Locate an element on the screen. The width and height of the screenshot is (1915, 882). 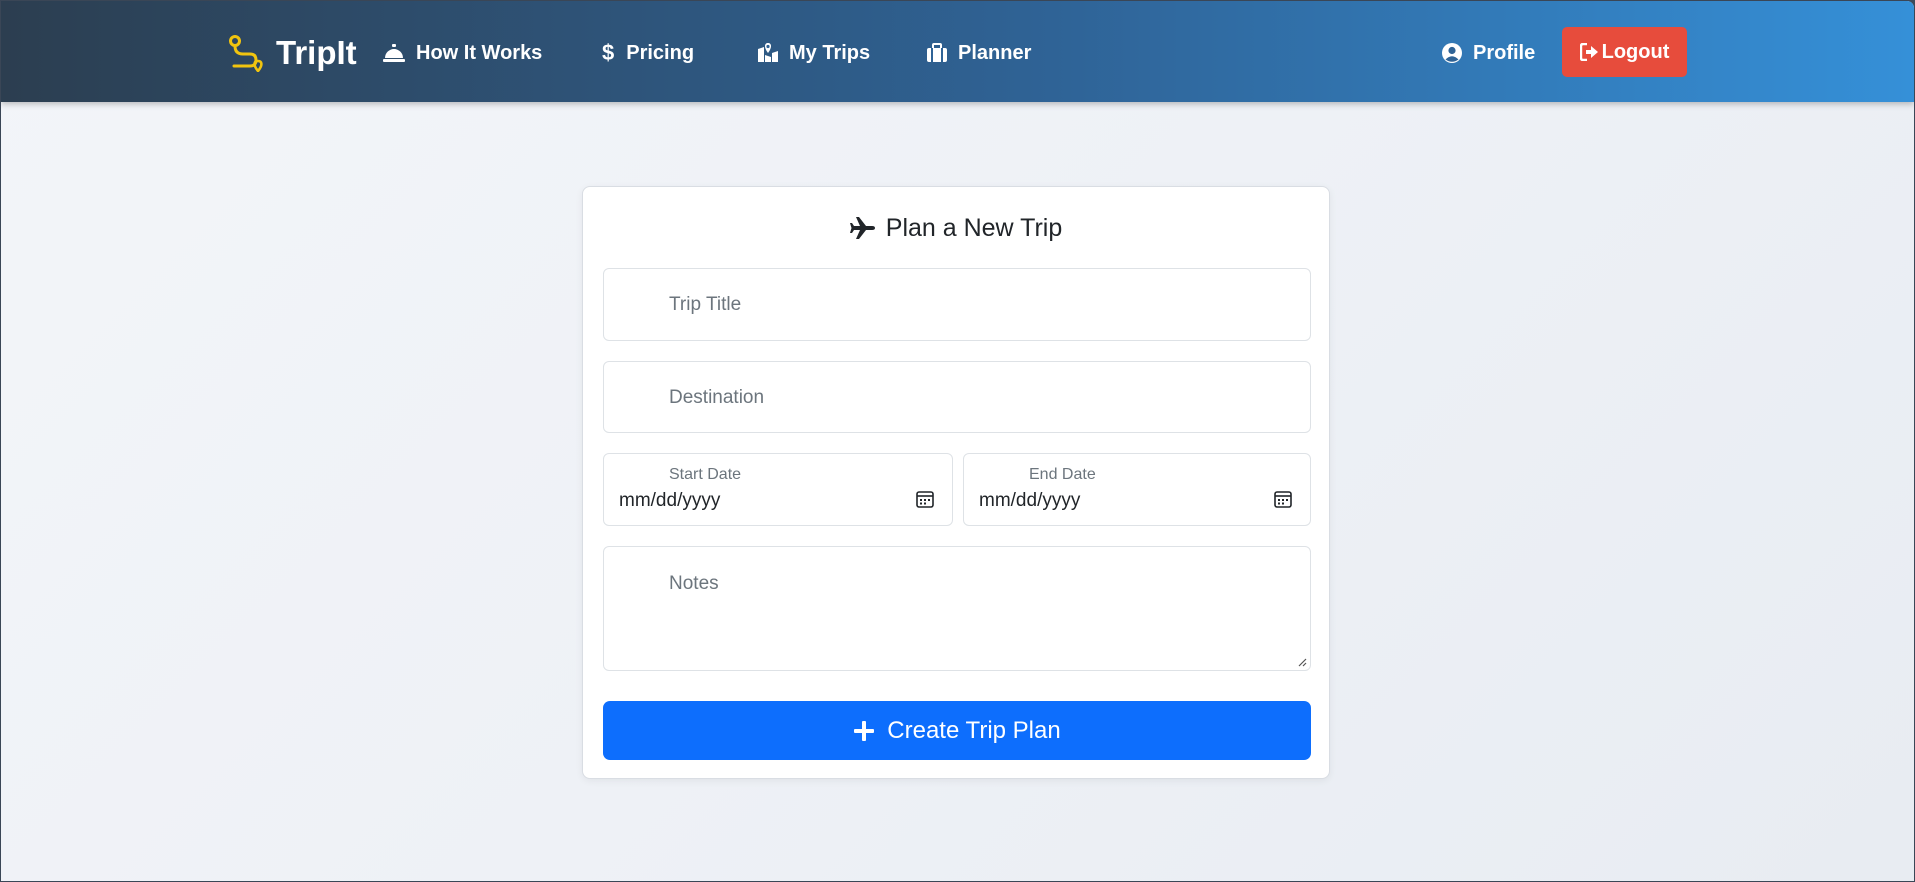
nav-pricing: $ Pricing is located at coordinates (648, 53).